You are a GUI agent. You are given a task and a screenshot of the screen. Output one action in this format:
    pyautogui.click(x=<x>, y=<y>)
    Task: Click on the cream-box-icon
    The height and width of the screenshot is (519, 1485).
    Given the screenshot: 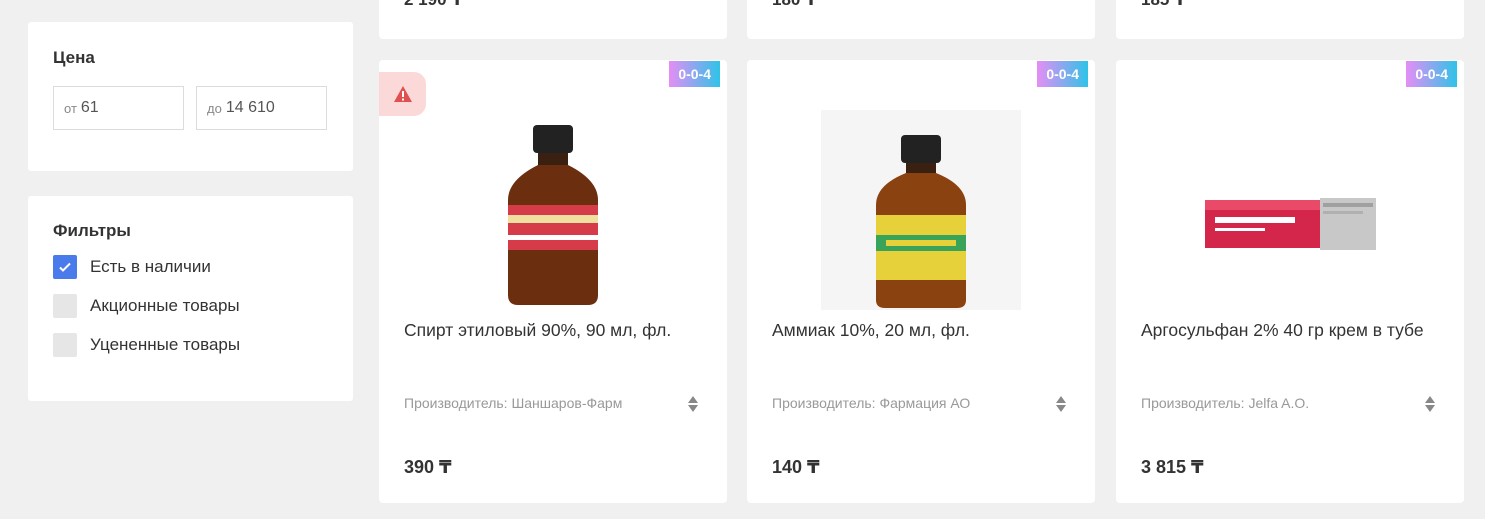 What is the action you would take?
    pyautogui.click(x=1290, y=224)
    